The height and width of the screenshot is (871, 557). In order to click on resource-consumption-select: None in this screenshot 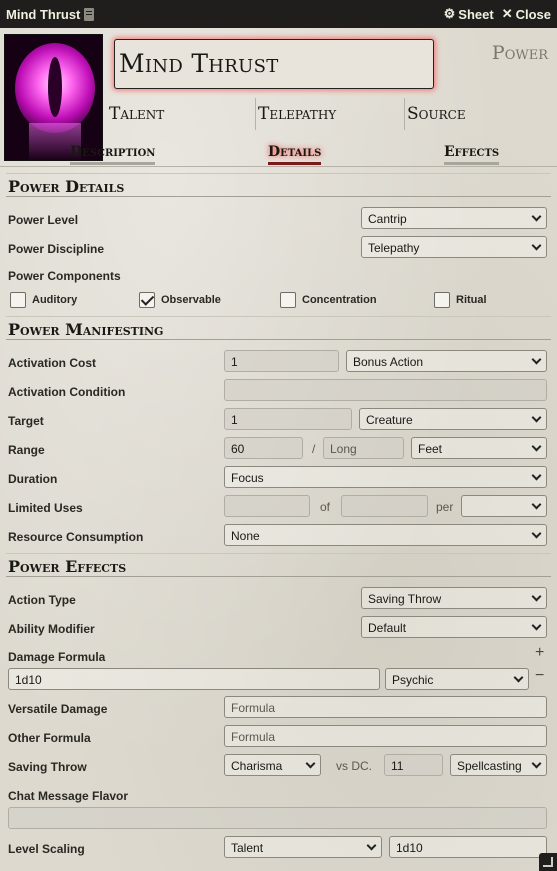, I will do `click(385, 535)`.